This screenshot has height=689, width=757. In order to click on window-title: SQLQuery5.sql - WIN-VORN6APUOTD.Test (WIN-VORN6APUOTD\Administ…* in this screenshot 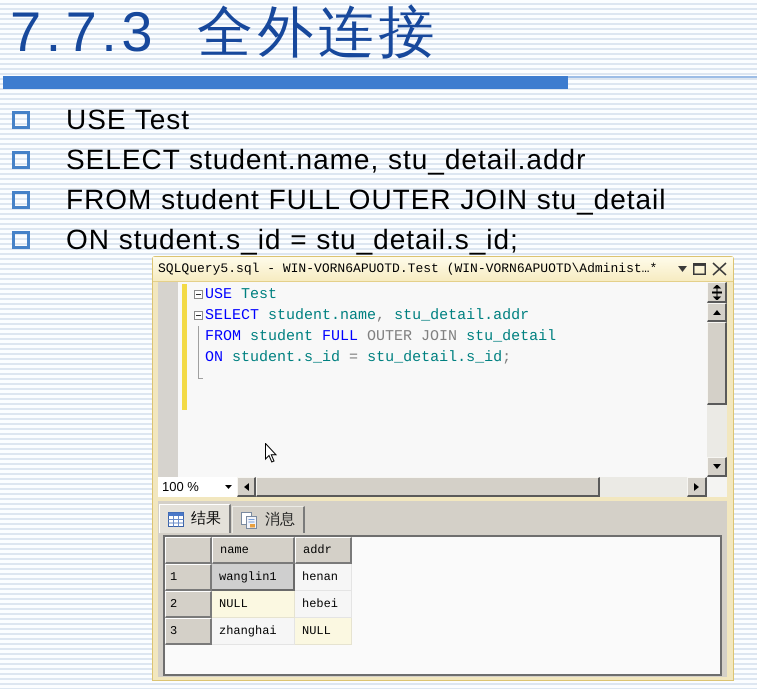, I will do `click(408, 269)`.